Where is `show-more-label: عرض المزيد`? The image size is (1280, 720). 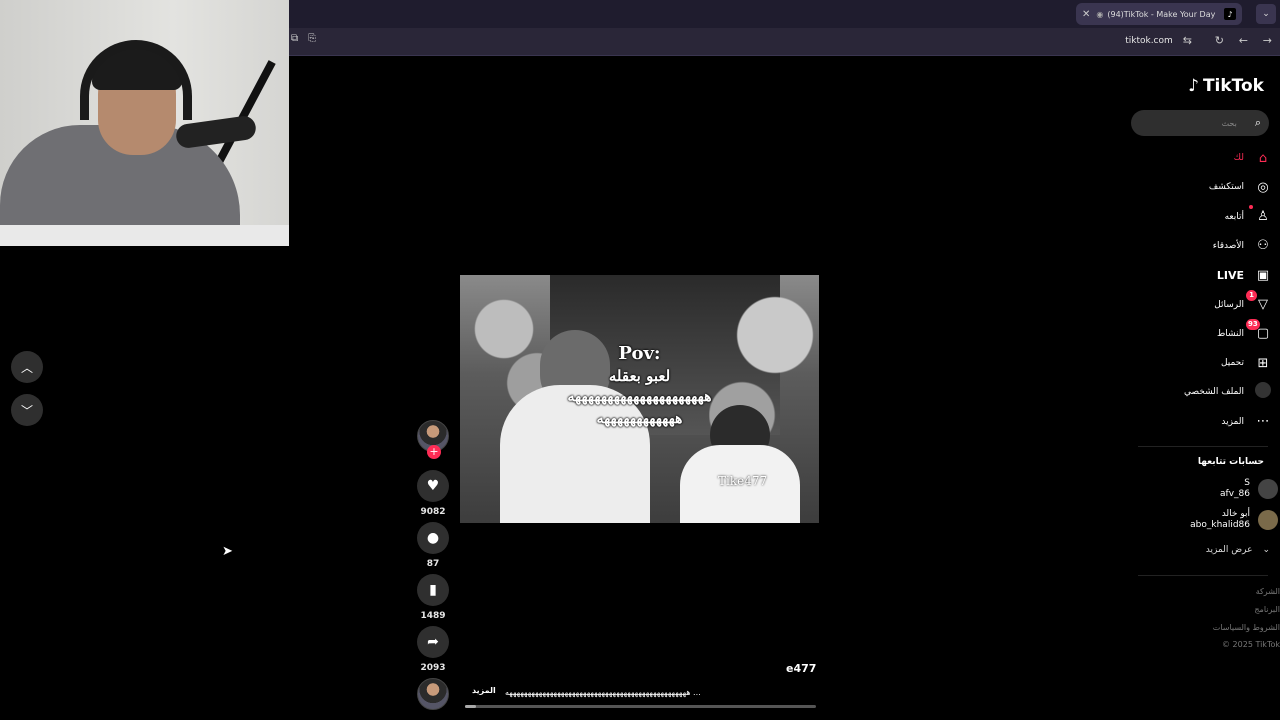 show-more-label: عرض المزيد is located at coordinates (1229, 550).